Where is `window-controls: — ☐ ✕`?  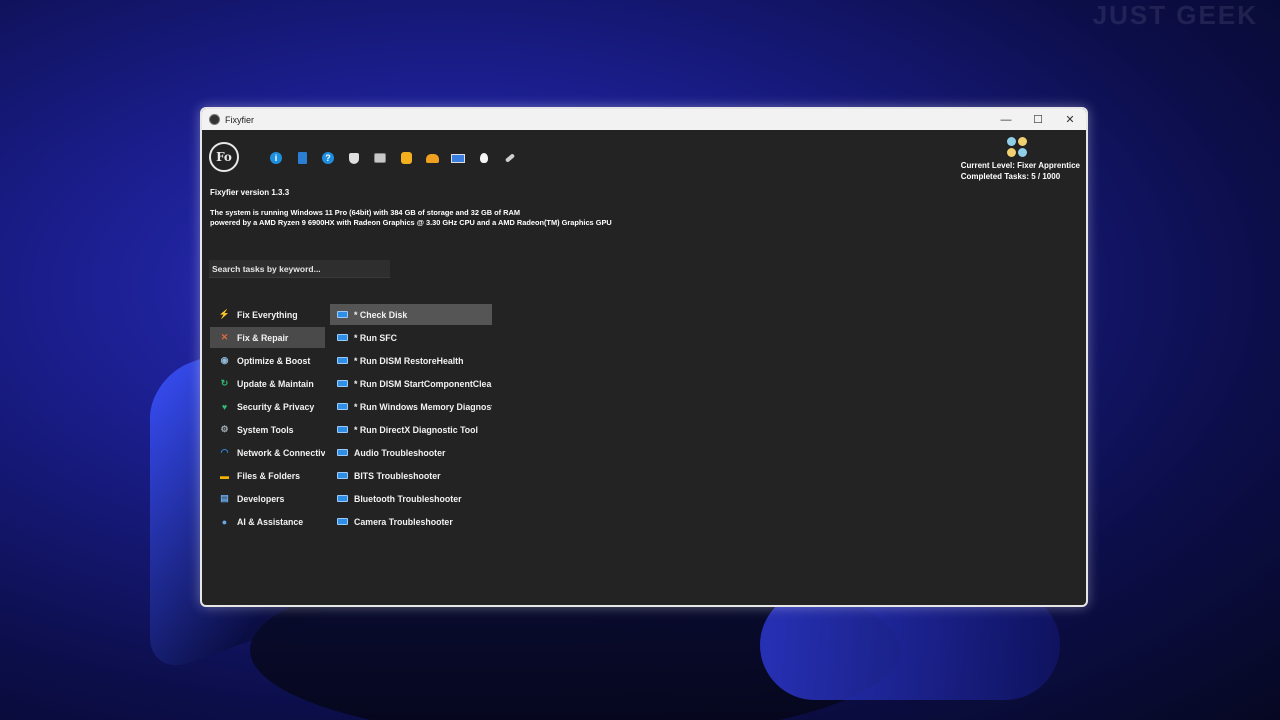
window-controls: — ☐ ✕ is located at coordinates (1038, 119).